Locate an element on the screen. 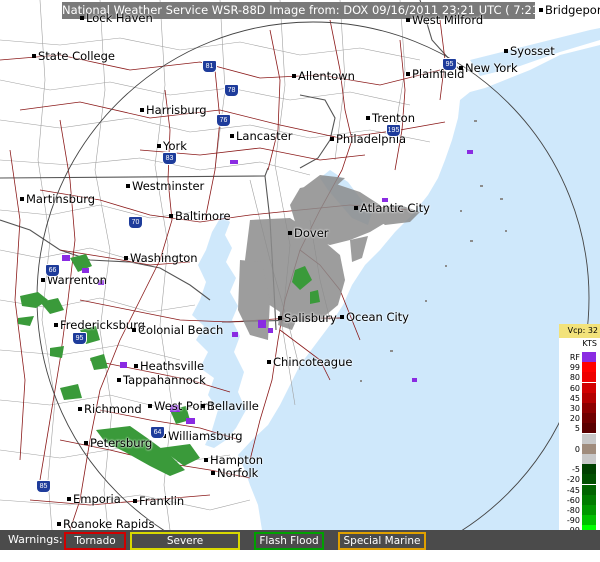  warning-tornado: Tornado is located at coordinates (95, 541).